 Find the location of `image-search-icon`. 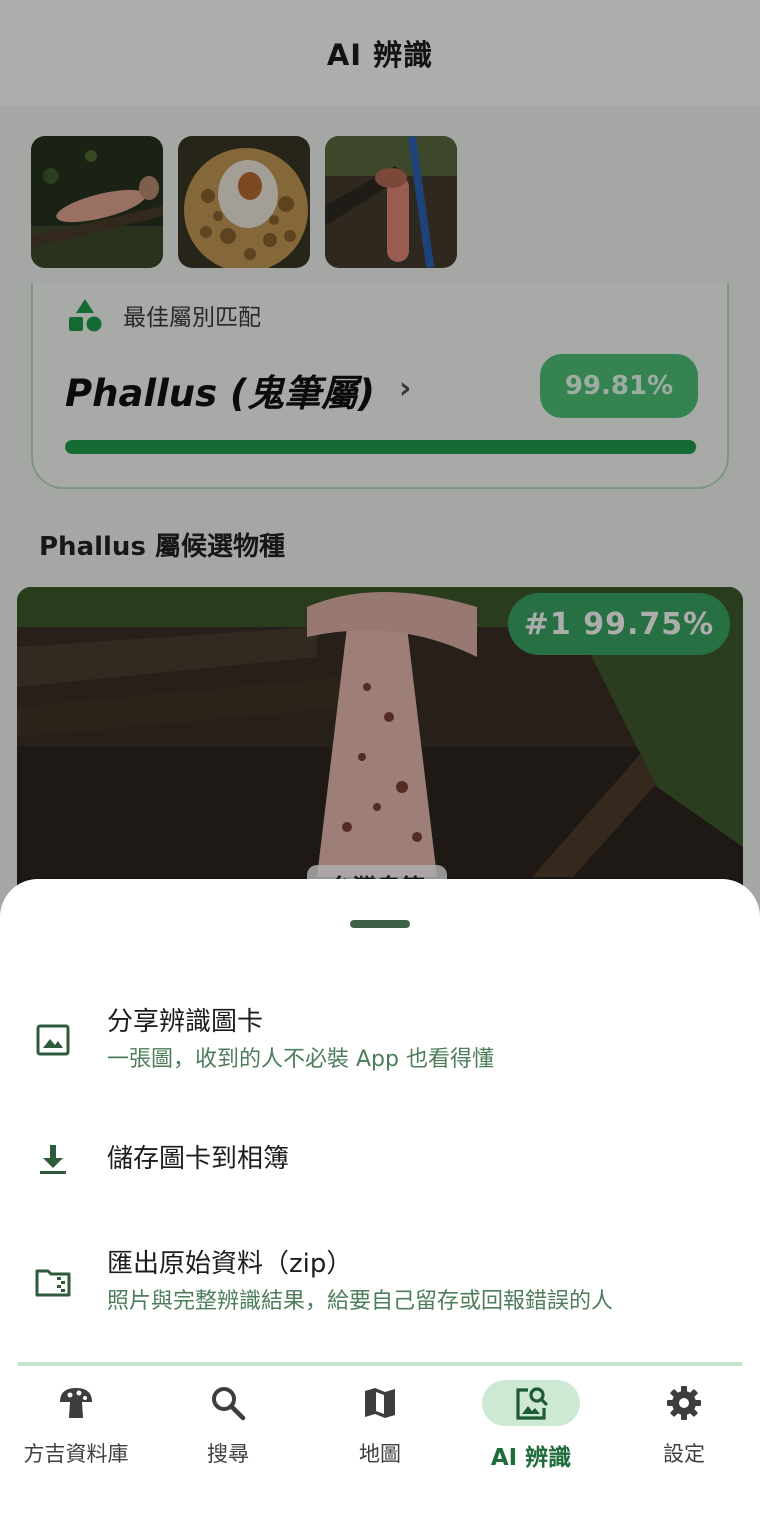

image-search-icon is located at coordinates (532, 1403).